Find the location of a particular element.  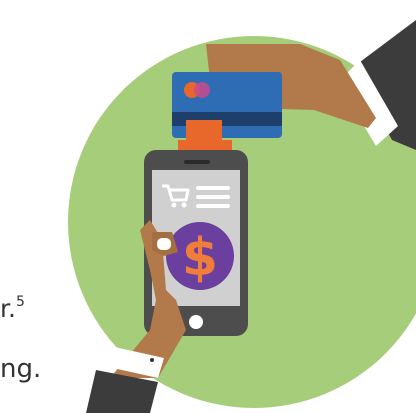

footnote-superscript: 5 is located at coordinates (20, 301).